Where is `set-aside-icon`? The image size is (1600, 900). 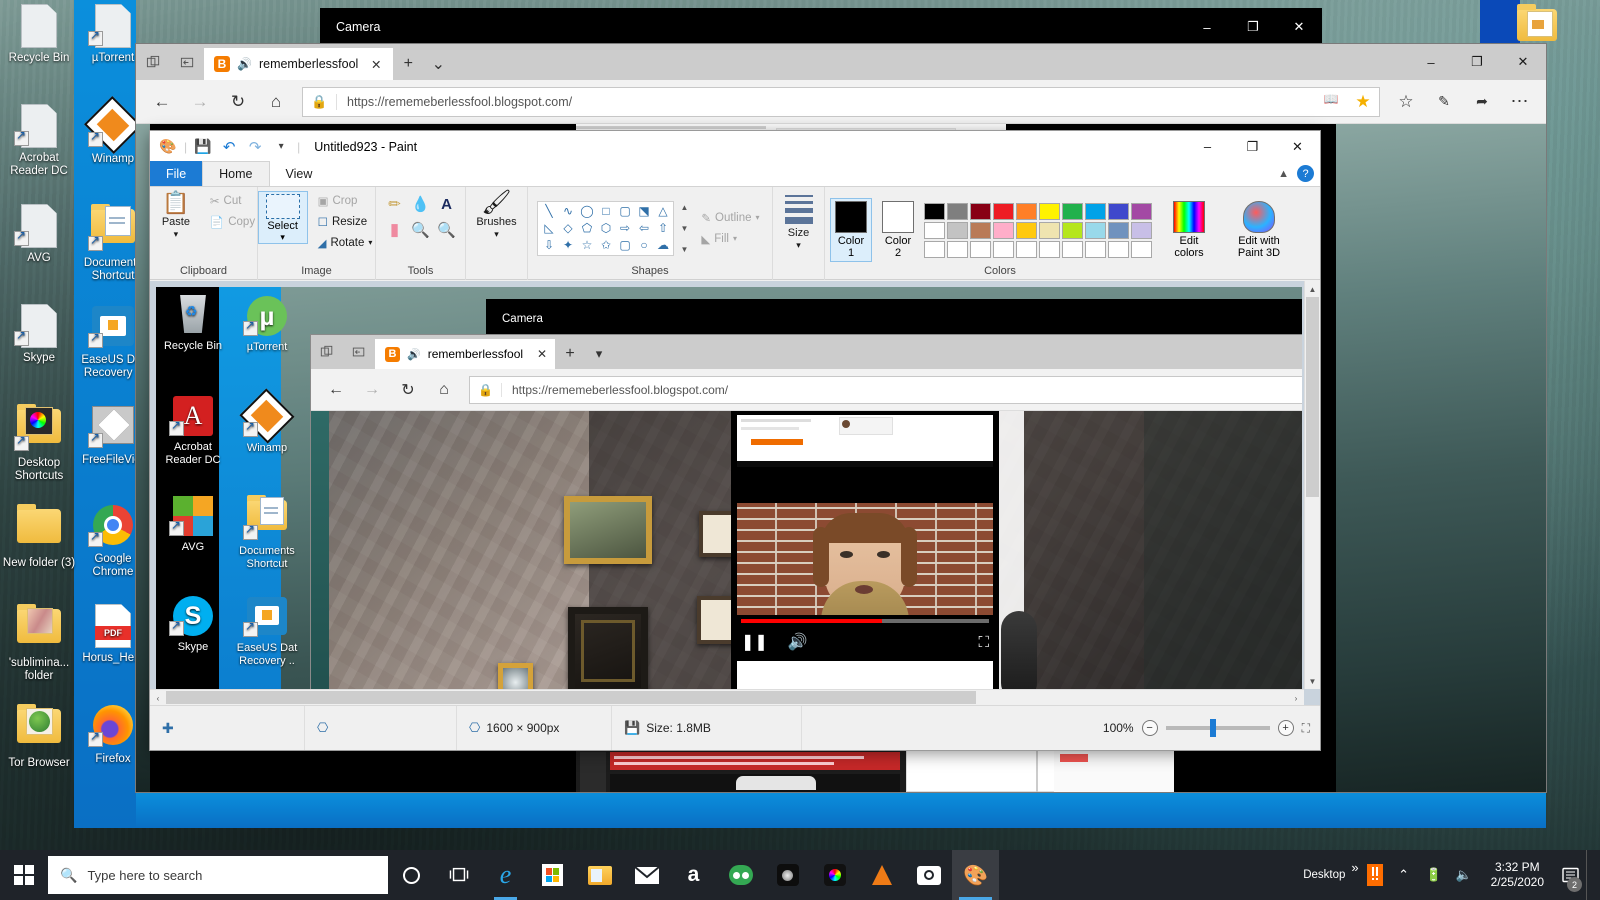 set-aside-icon is located at coordinates (187, 62).